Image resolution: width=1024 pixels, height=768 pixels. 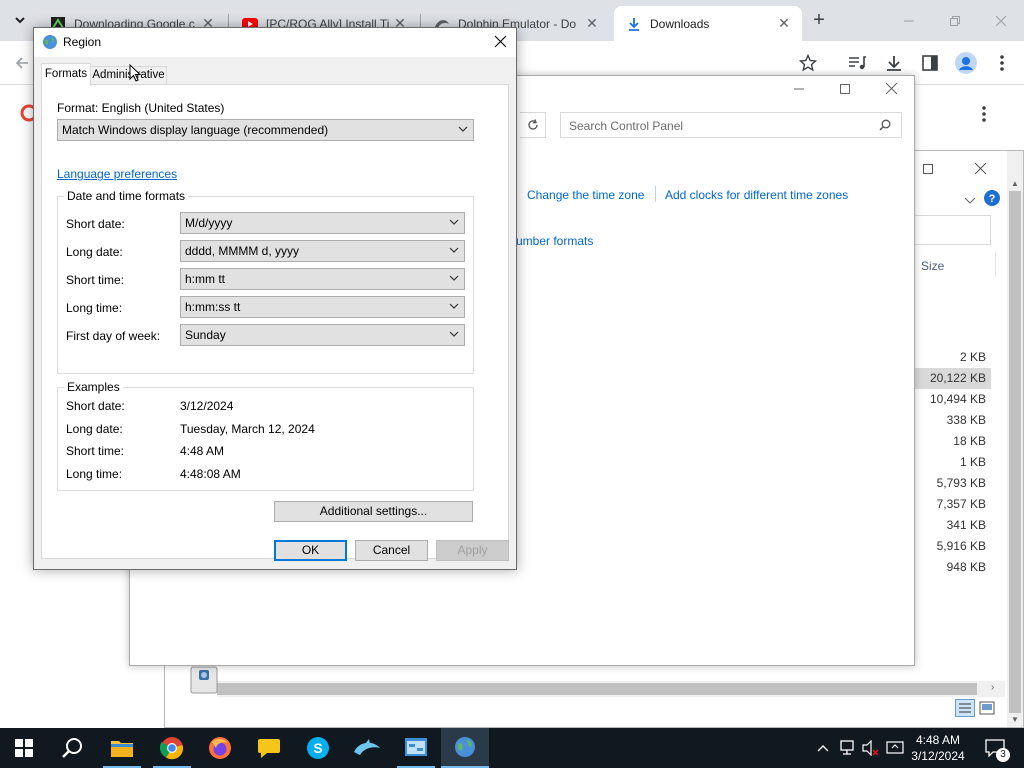 What do you see at coordinates (220, 748) in the screenshot?
I see `firefox-icon` at bounding box center [220, 748].